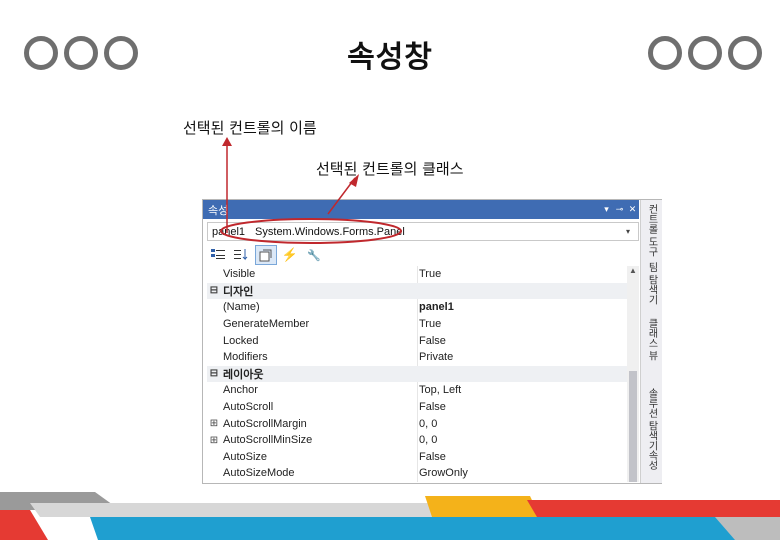 This screenshot has width=780, height=540. I want to click on property-value: Private, so click(522, 357).